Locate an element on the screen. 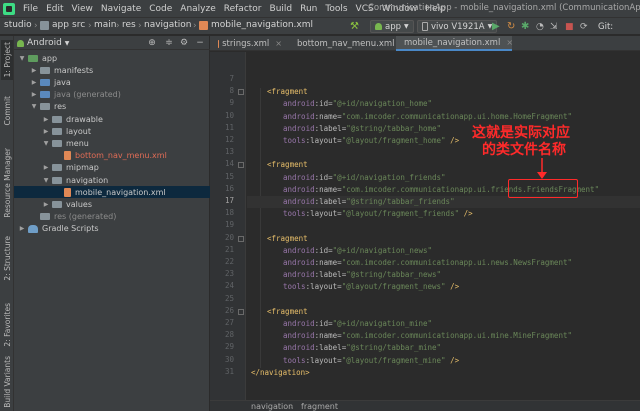 This screenshot has width=640, height=411. tool-tab-favorites: 2: Favorites is located at coordinates (7, 325).